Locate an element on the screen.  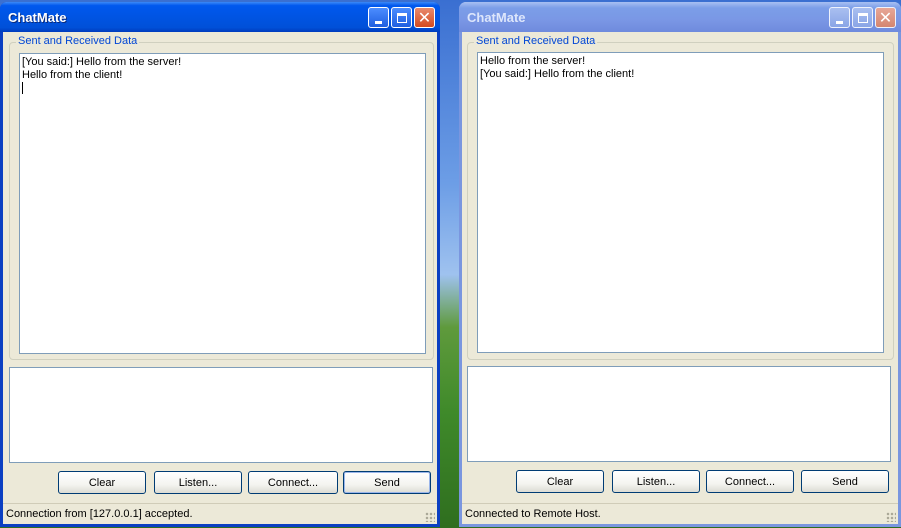
status-bar: Connected to Remote Host. is located at coordinates (680, 513).